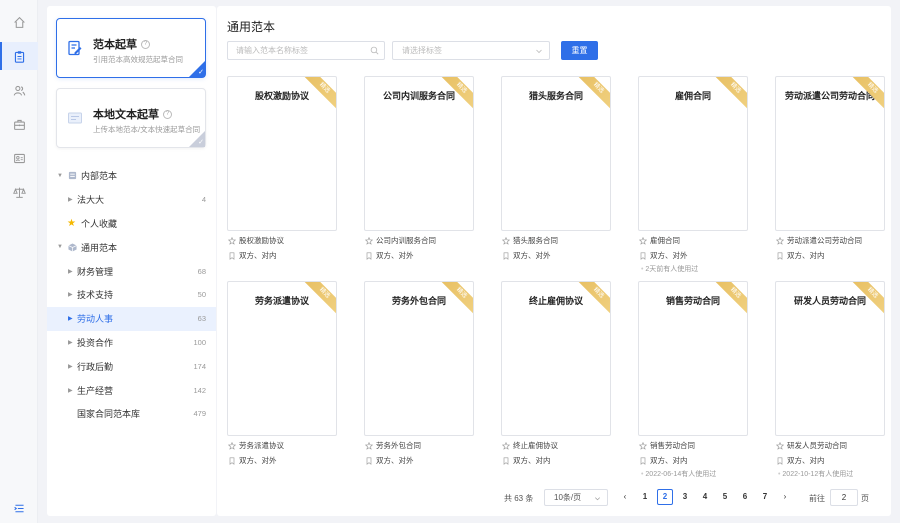 The width and height of the screenshot is (900, 523). I want to click on prev-page-icon: ‹, so click(625, 497).